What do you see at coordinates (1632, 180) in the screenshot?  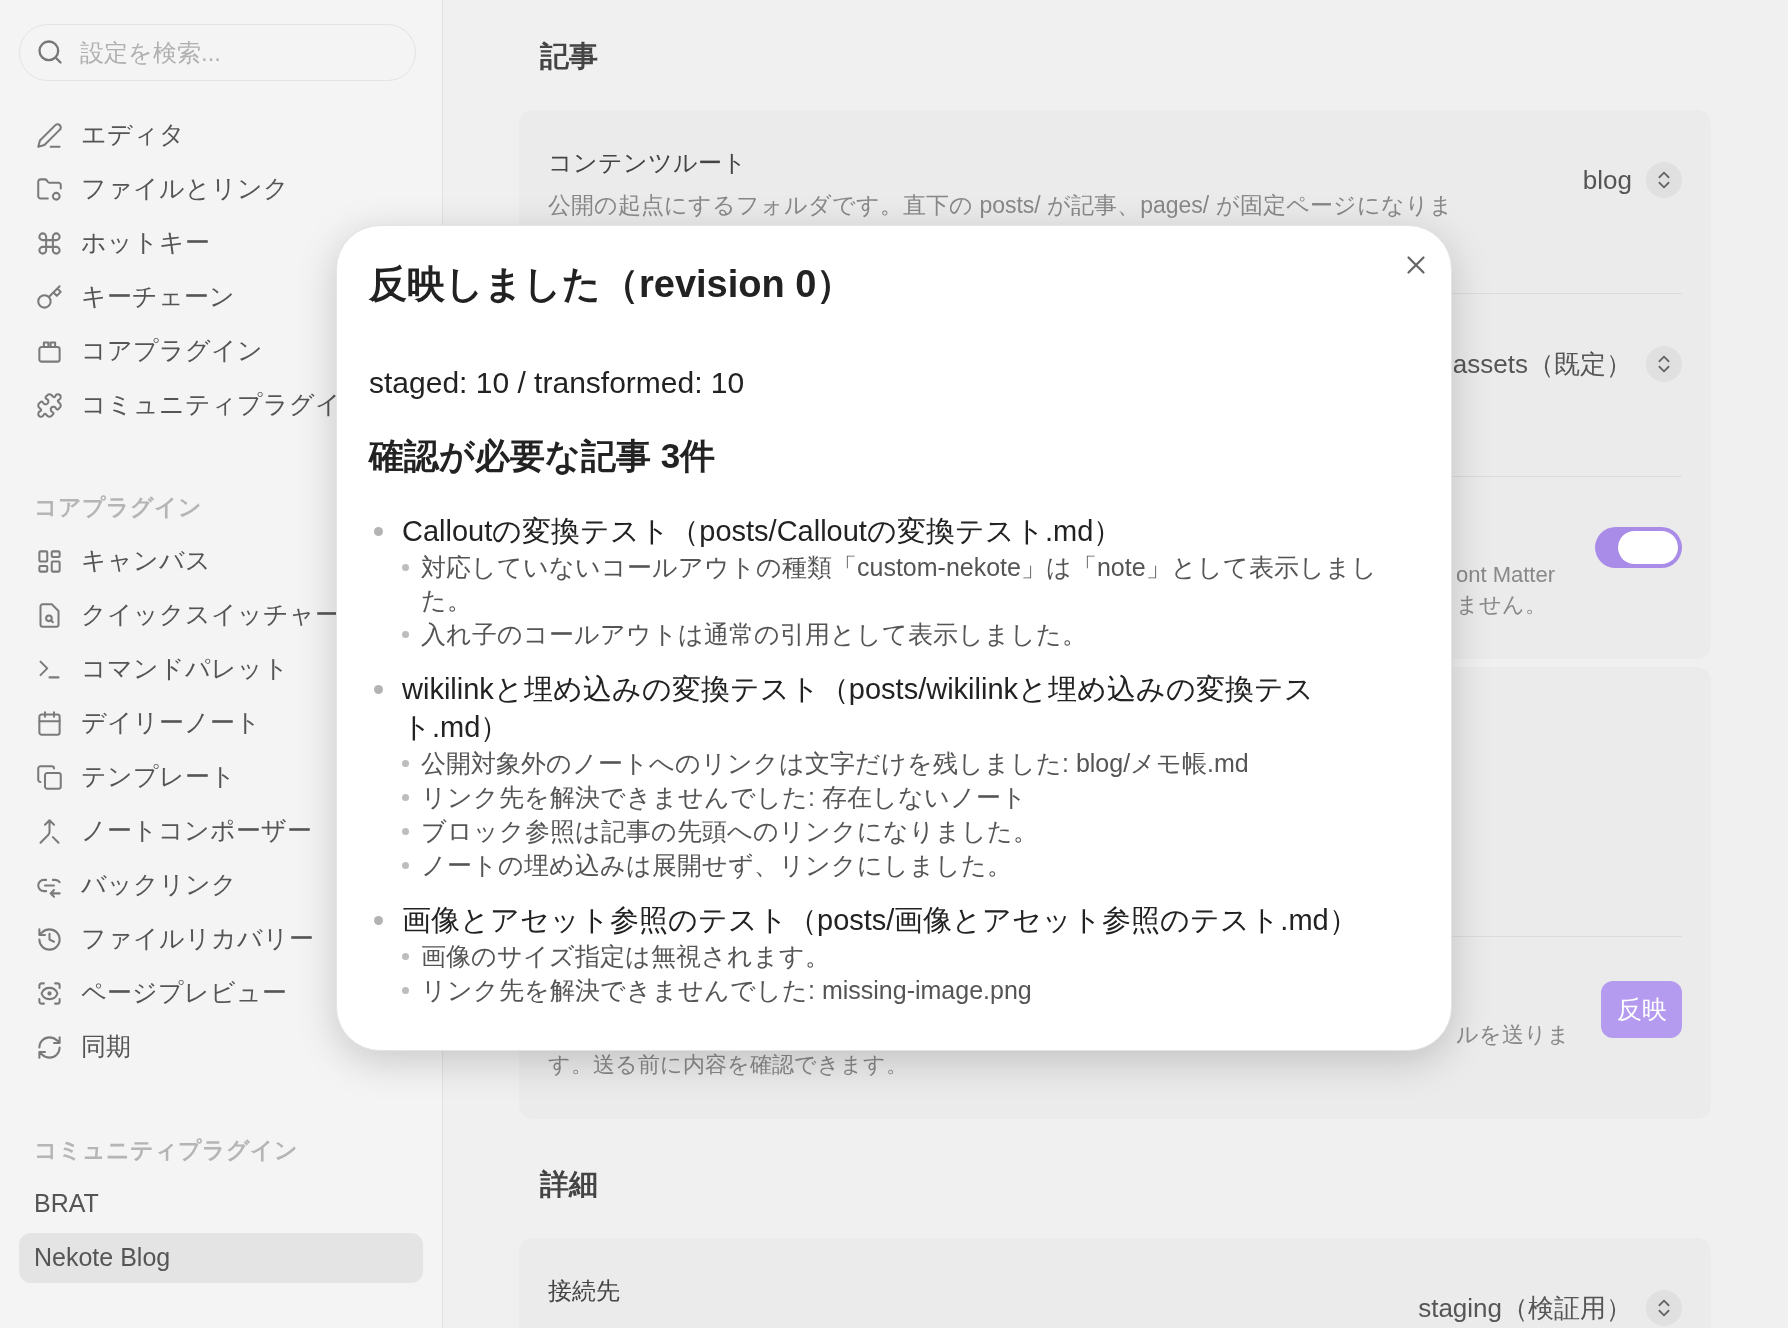 I see `dropdown: blog` at bounding box center [1632, 180].